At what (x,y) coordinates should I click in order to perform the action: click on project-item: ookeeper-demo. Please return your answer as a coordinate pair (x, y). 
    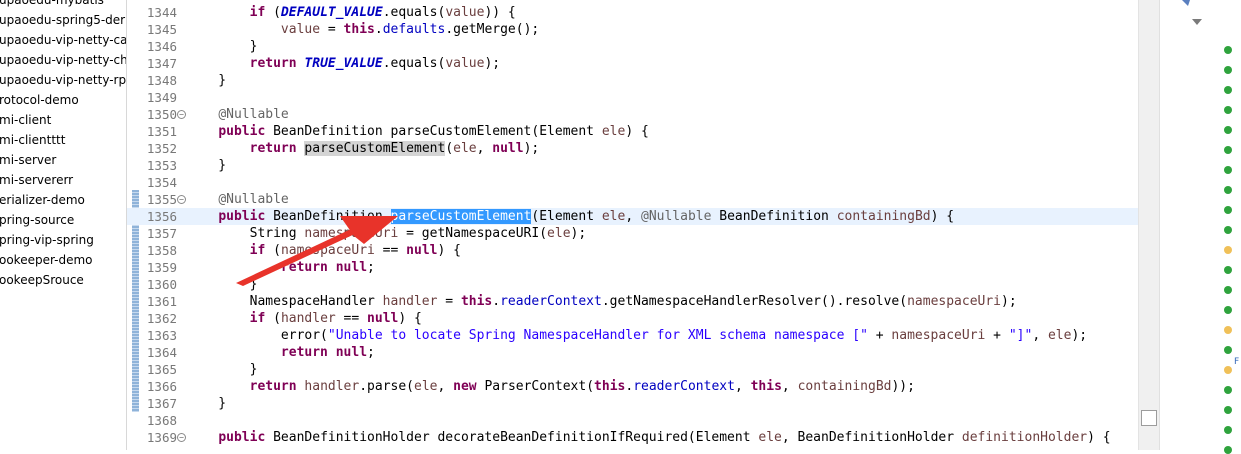
    Looking at the image, I should click on (46, 260).